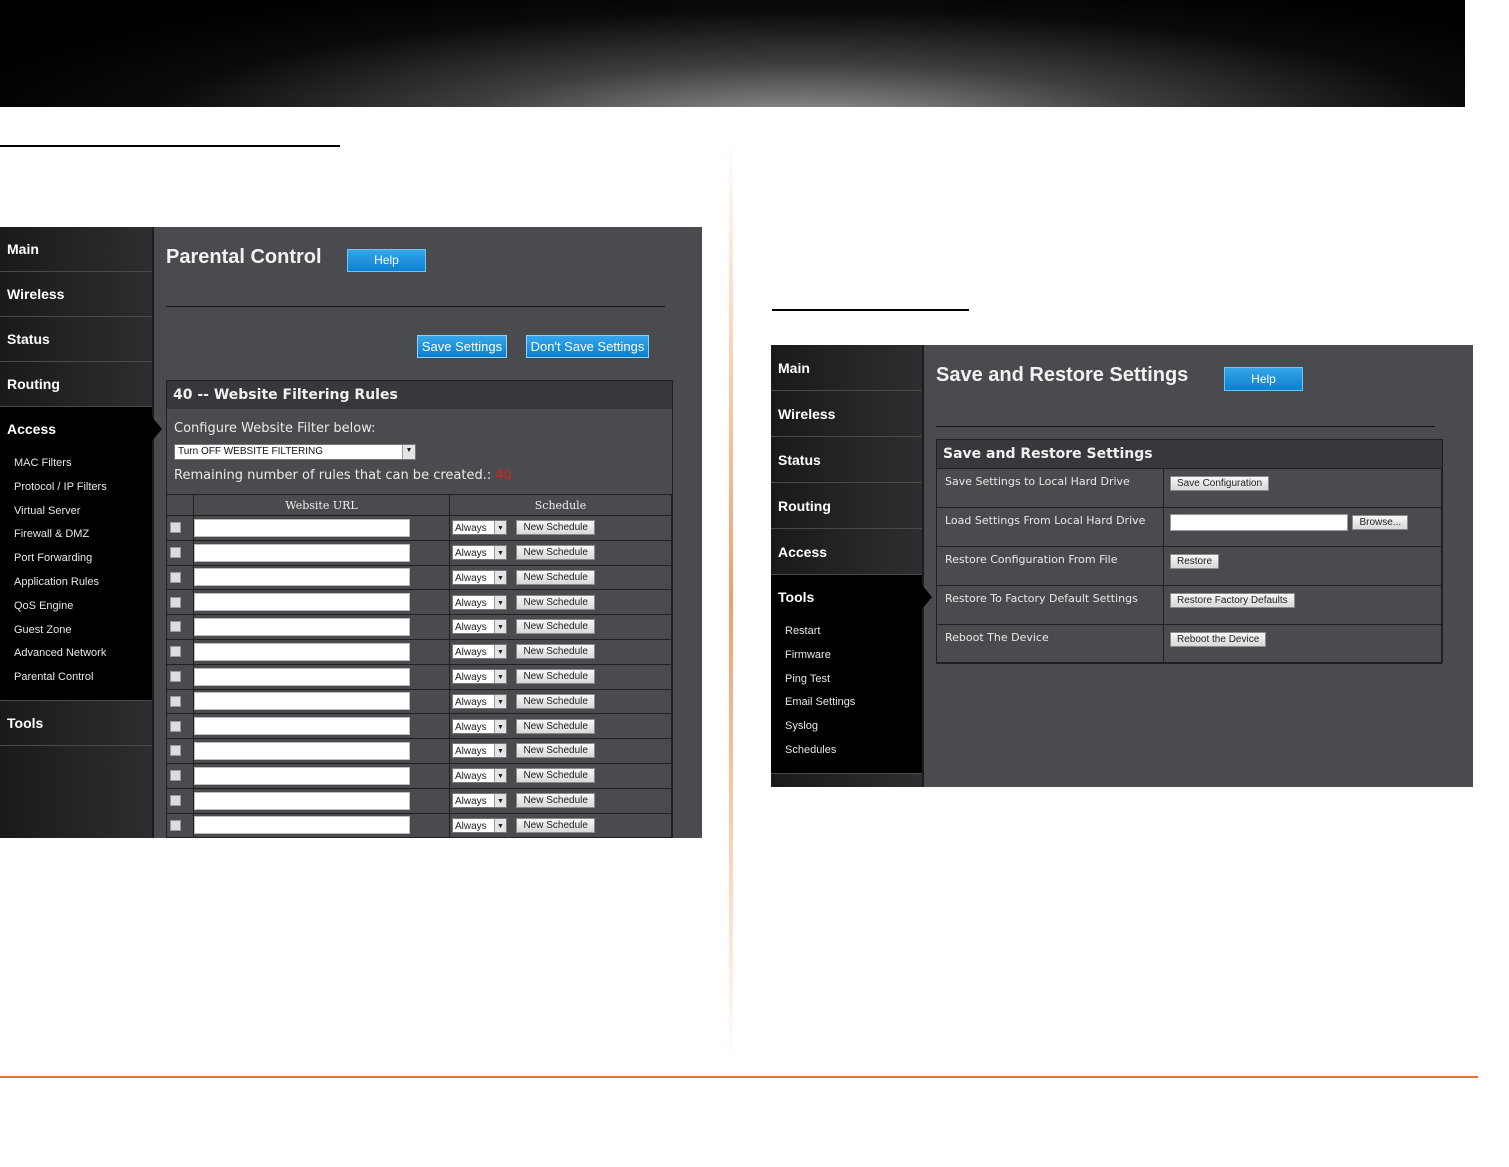  Describe the element at coordinates (83, 631) in the screenshot. I see `submenu-item-guest-zone: Guest Zone` at that location.